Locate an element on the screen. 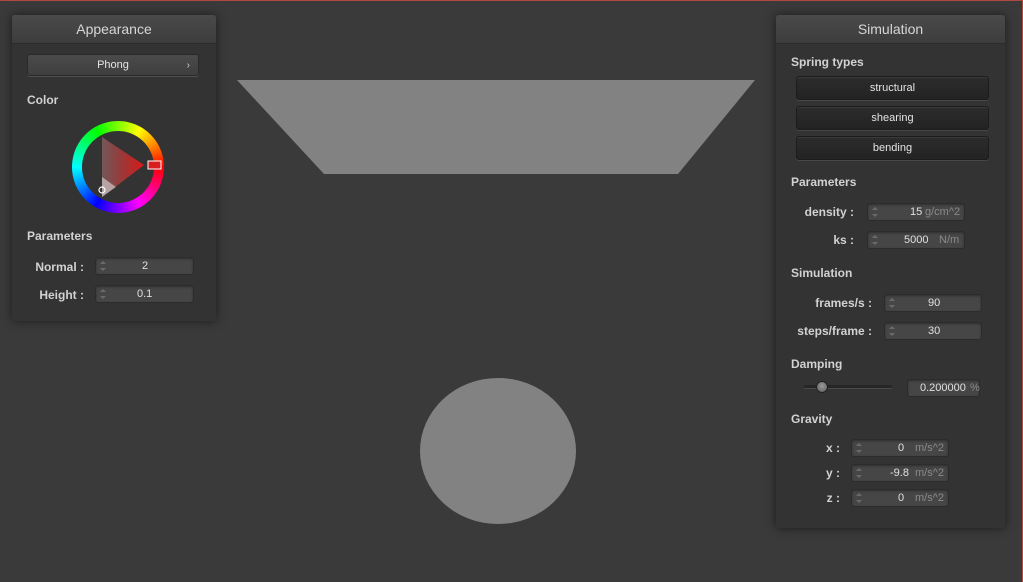  damping-label: Damping is located at coordinates (817, 364).